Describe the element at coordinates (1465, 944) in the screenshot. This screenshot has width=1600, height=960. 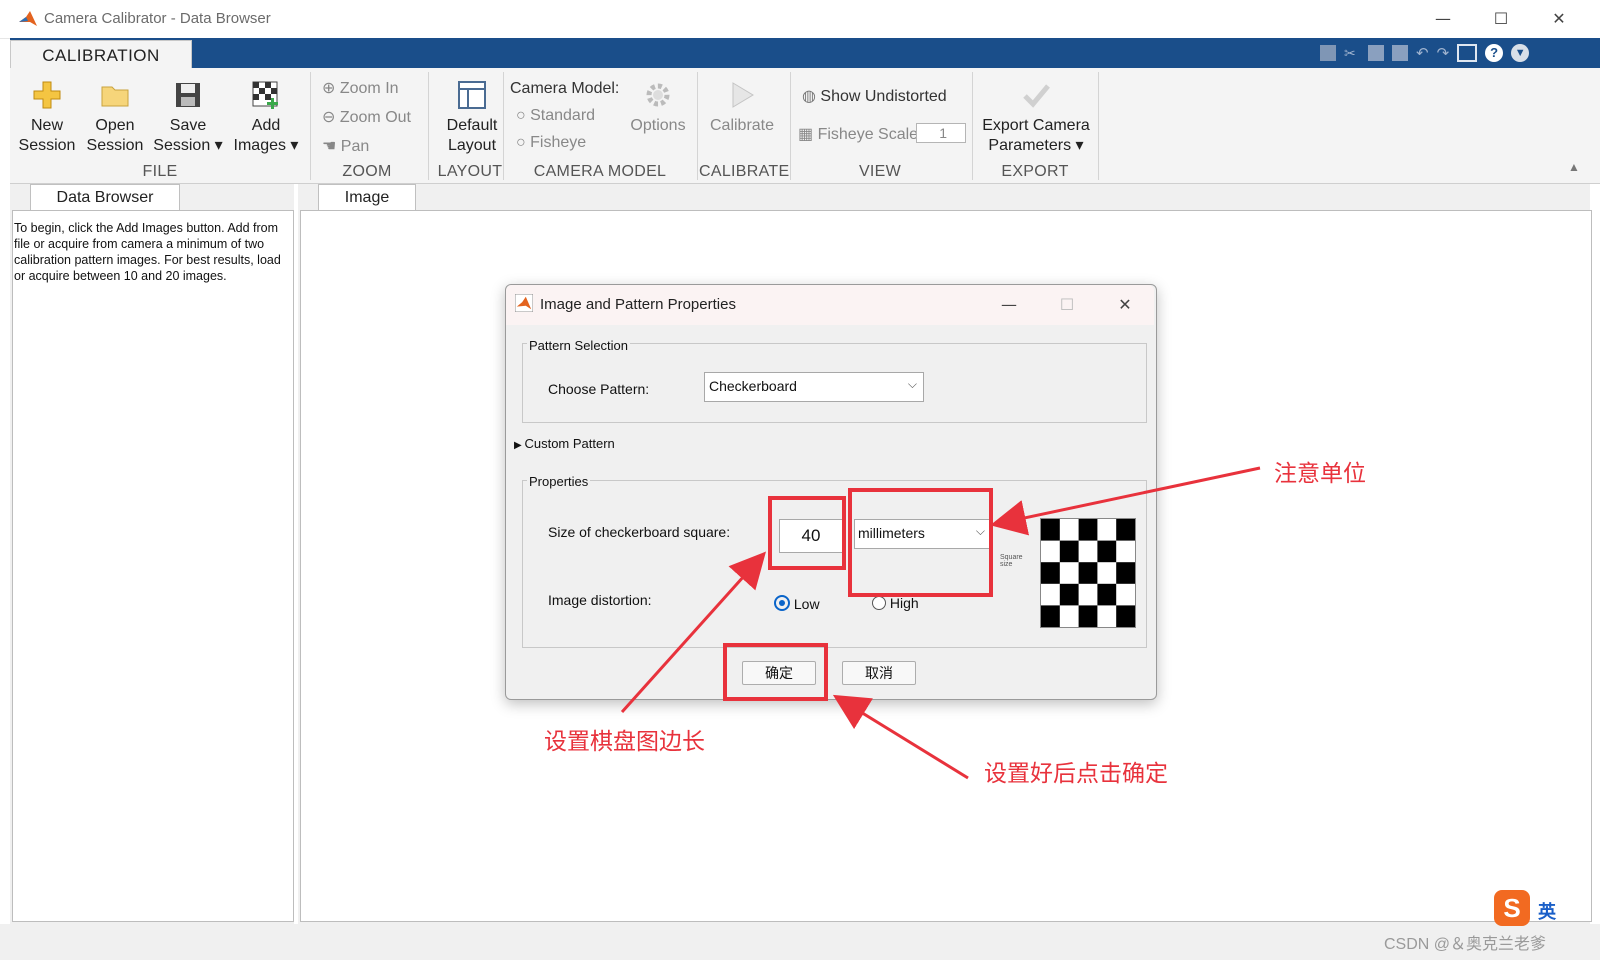
I see `watermark-text: CSDN @＆奥克兰老爹` at that location.